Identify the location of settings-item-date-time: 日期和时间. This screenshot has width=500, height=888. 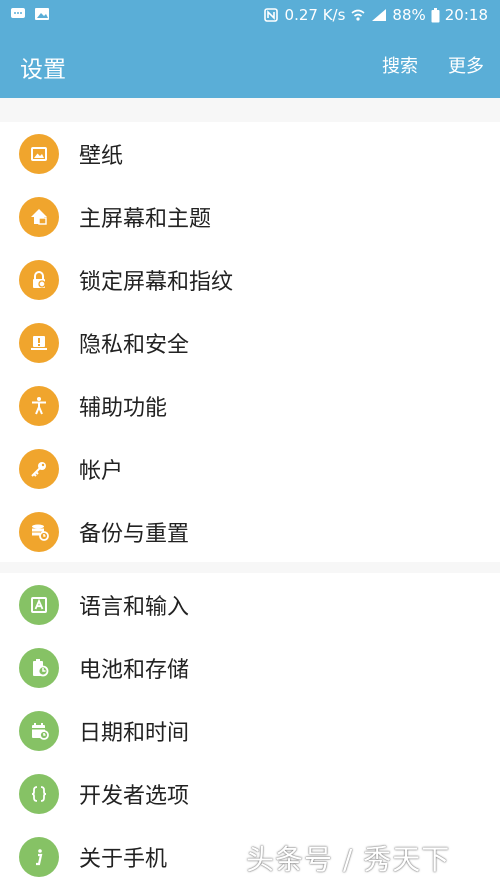
(250, 730).